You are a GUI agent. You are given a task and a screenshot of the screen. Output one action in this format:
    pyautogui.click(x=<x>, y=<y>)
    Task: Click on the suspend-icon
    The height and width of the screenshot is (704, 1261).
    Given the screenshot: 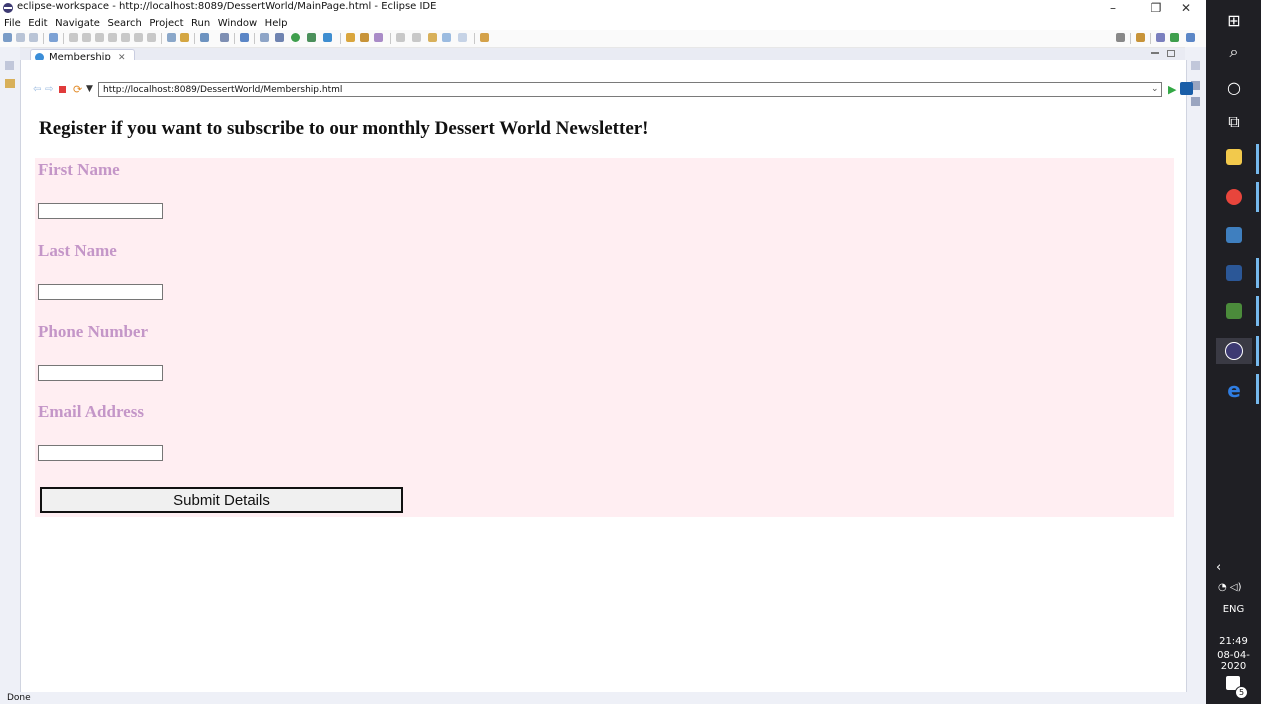 What is the action you would take?
    pyautogui.click(x=86, y=37)
    